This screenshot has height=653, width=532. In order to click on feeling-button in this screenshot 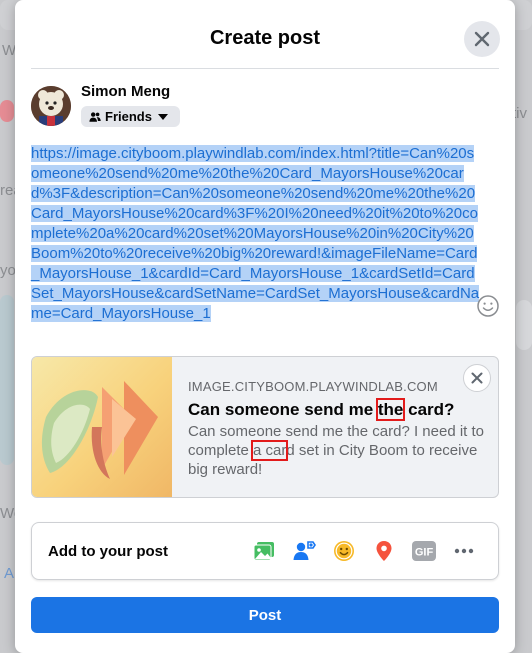, I will do `click(344, 551)`.